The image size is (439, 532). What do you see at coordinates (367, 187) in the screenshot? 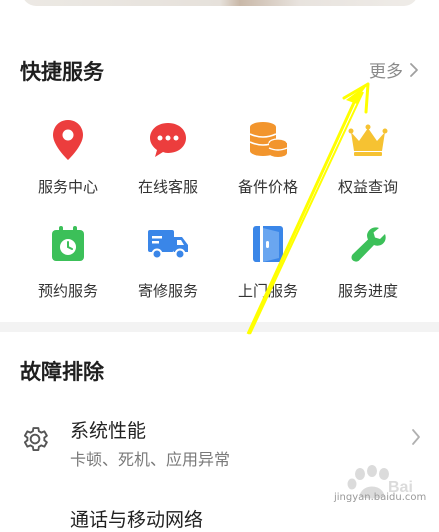
I see `service-label: 权益查询` at bounding box center [367, 187].